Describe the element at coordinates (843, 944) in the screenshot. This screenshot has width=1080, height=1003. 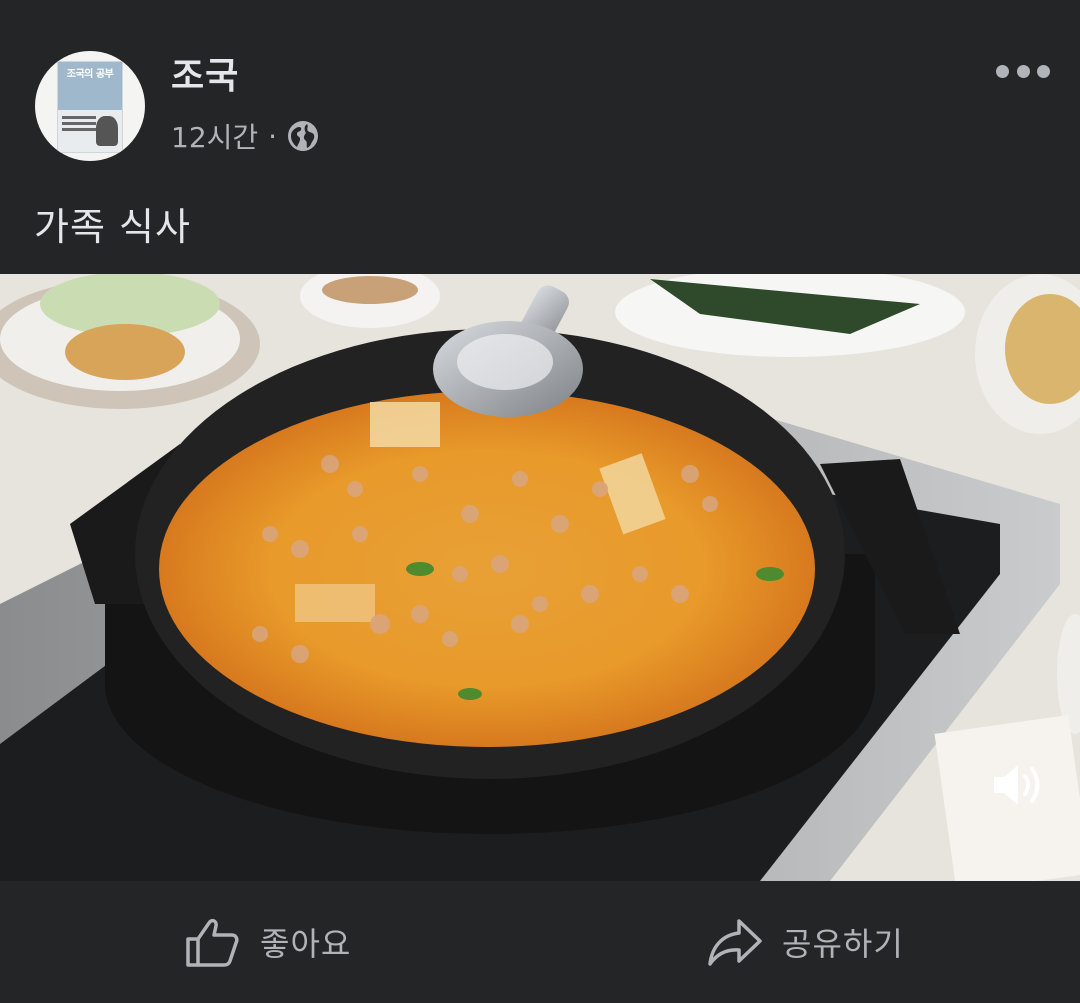
I see `share-label: 공유하기` at that location.